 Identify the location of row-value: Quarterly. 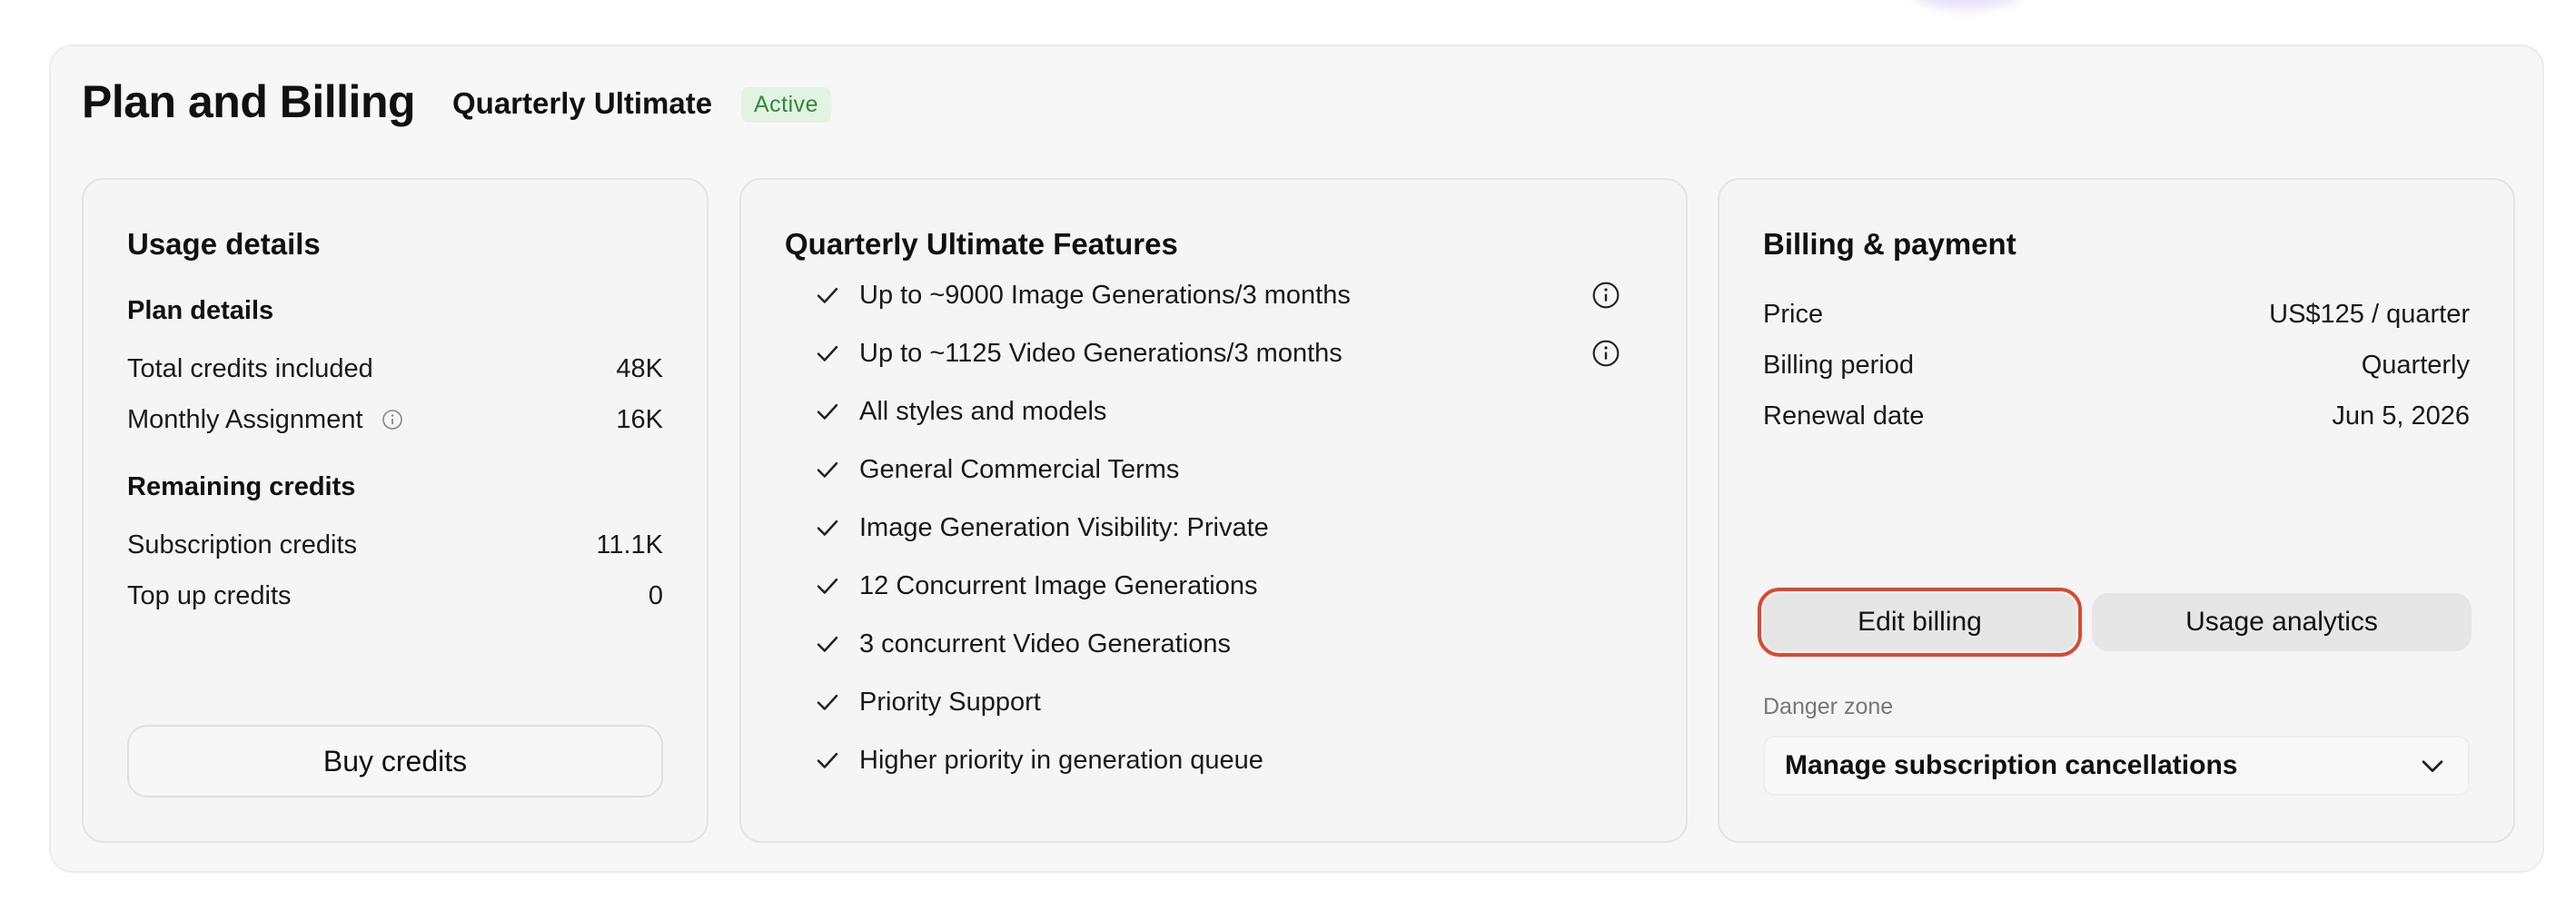
(2415, 365).